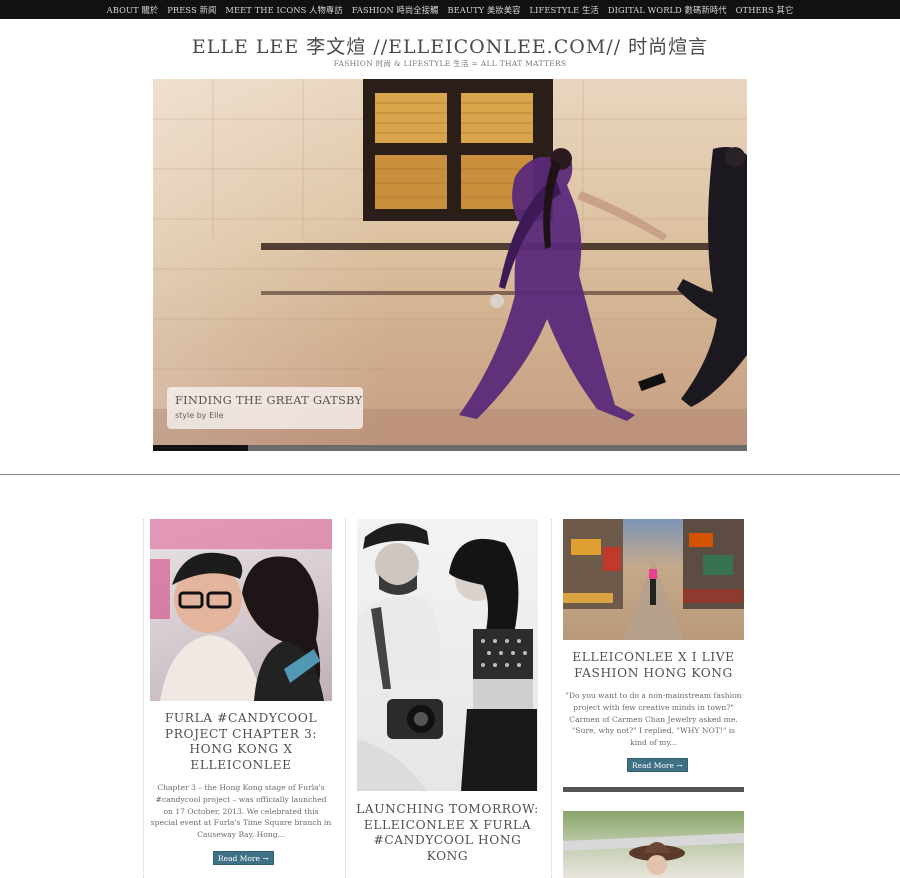  I want to click on slide-caption-title: FINDING THE GREAT GATSBY, so click(268, 400).